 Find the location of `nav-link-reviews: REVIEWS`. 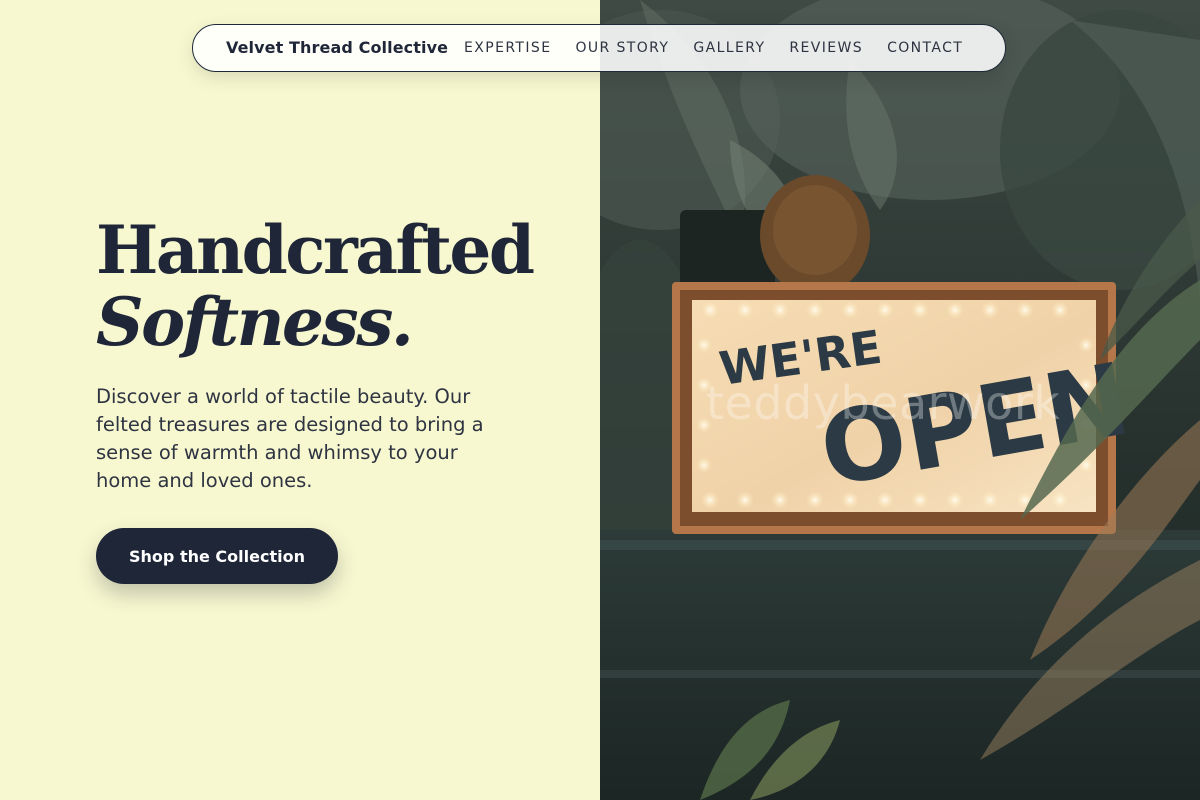

nav-link-reviews: REVIEWS is located at coordinates (826, 48).